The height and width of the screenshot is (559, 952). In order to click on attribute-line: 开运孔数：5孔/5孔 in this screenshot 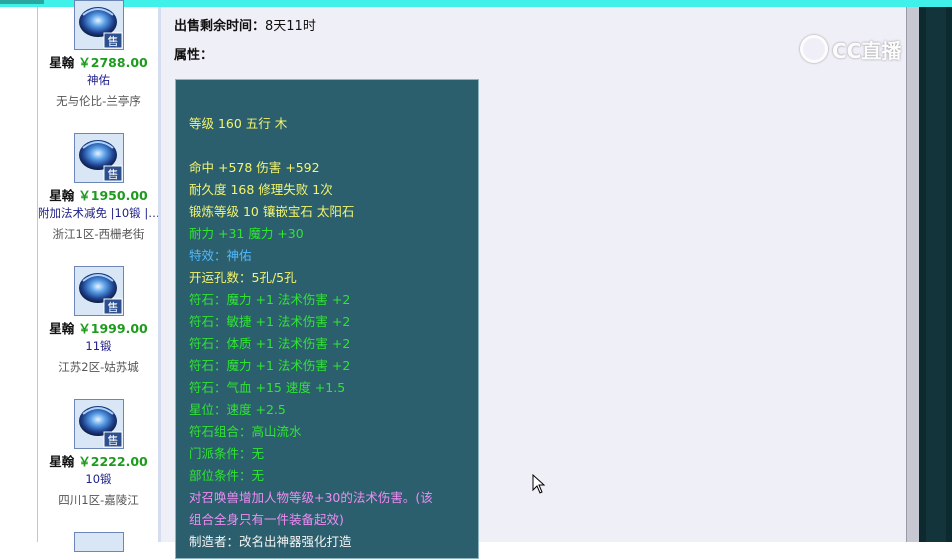, I will do `click(243, 277)`.